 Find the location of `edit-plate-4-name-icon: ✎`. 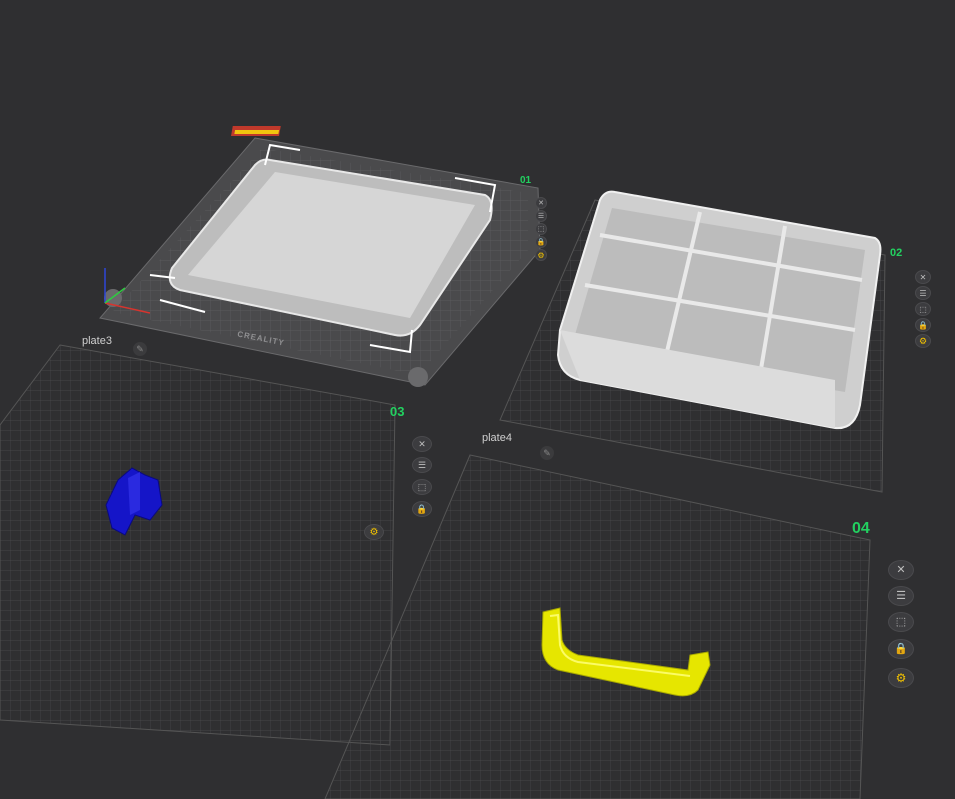

edit-plate-4-name-icon: ✎ is located at coordinates (547, 453).